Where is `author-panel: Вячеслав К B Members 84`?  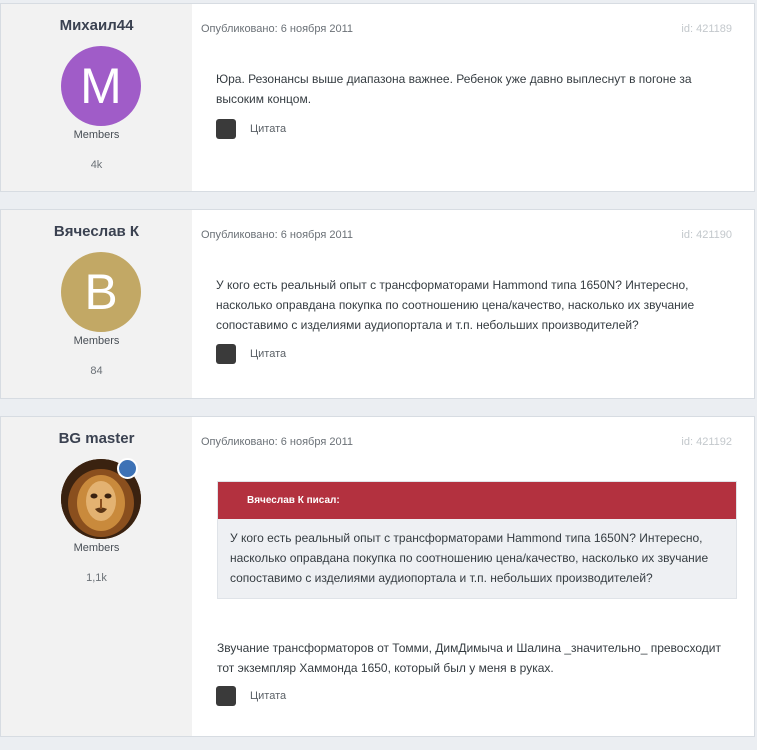 author-panel: Вячеслав К B Members 84 is located at coordinates (96, 304).